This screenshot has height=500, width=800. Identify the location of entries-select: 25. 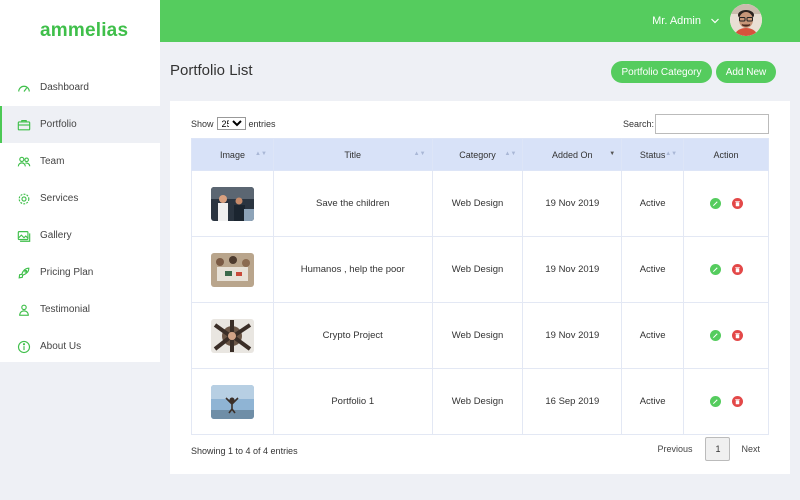
(231, 123).